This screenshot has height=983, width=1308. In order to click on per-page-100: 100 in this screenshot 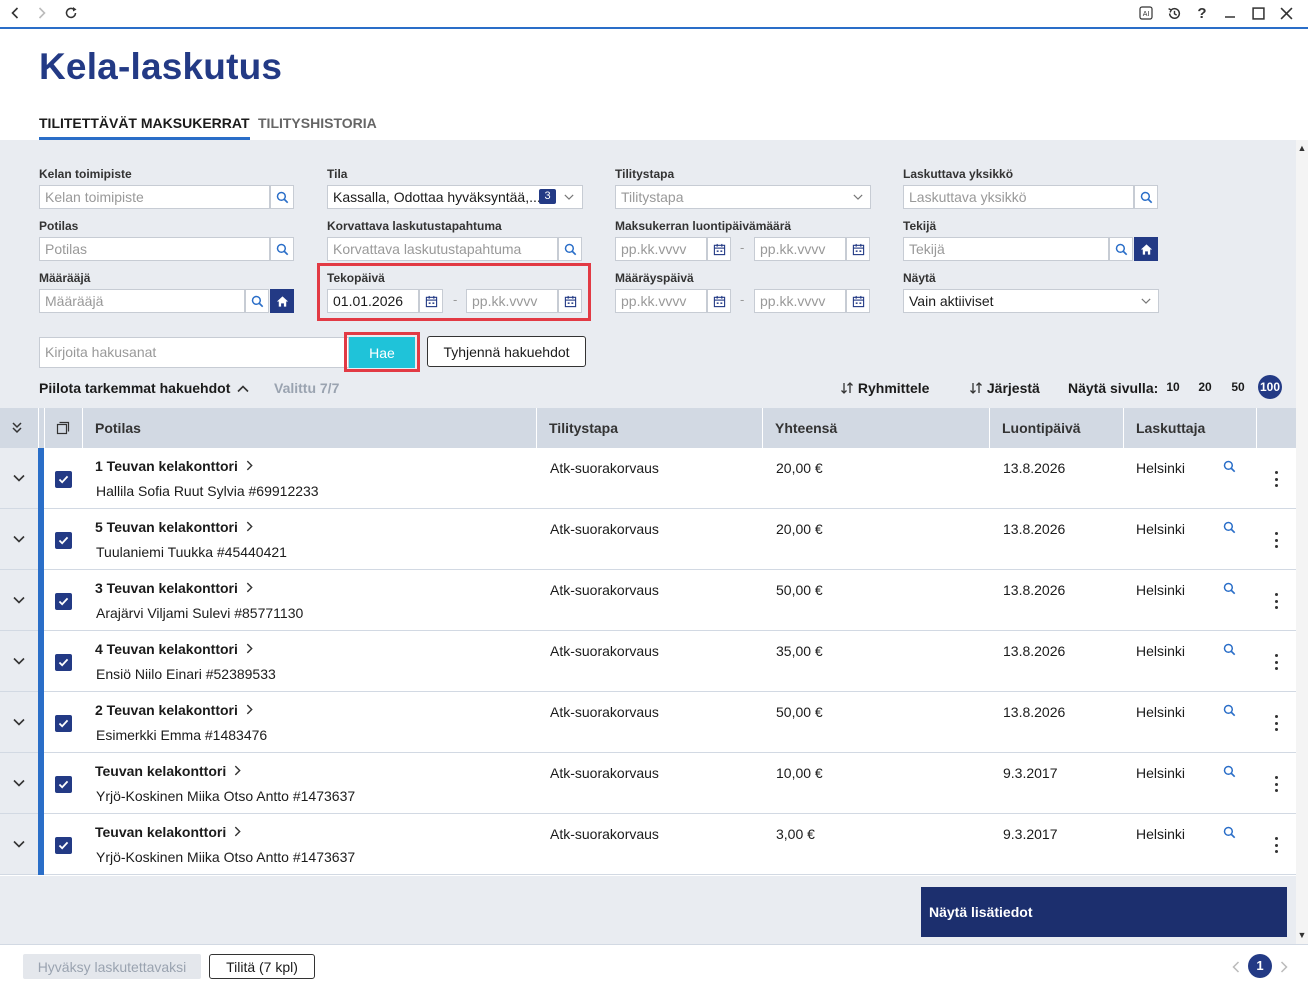, I will do `click(1270, 387)`.